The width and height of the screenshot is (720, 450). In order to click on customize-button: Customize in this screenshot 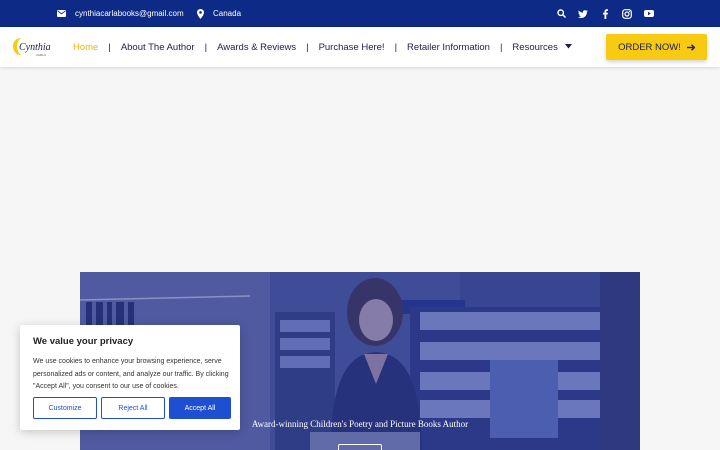, I will do `click(65, 408)`.